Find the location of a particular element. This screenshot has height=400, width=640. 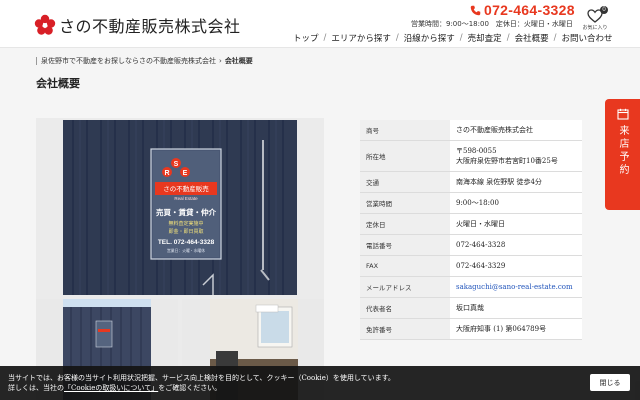

site-logo: さの不動産販売株式会社 is located at coordinates (137, 25).